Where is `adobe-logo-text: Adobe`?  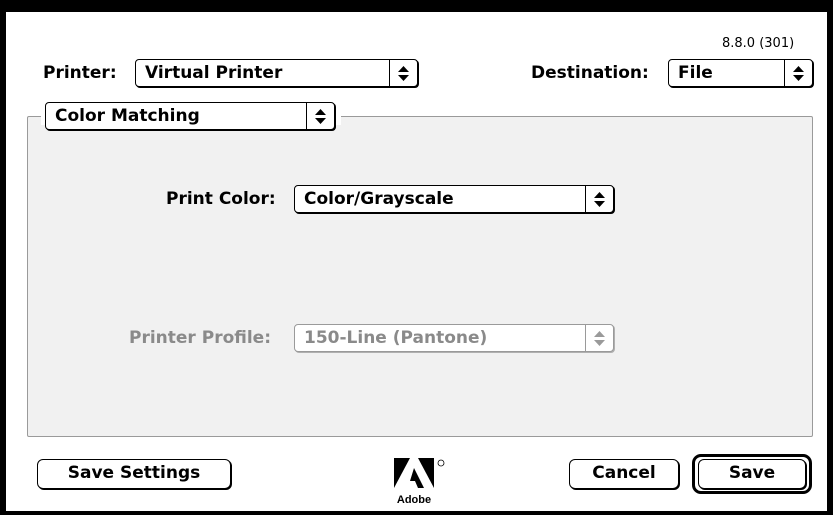 adobe-logo-text: Adobe is located at coordinates (414, 500).